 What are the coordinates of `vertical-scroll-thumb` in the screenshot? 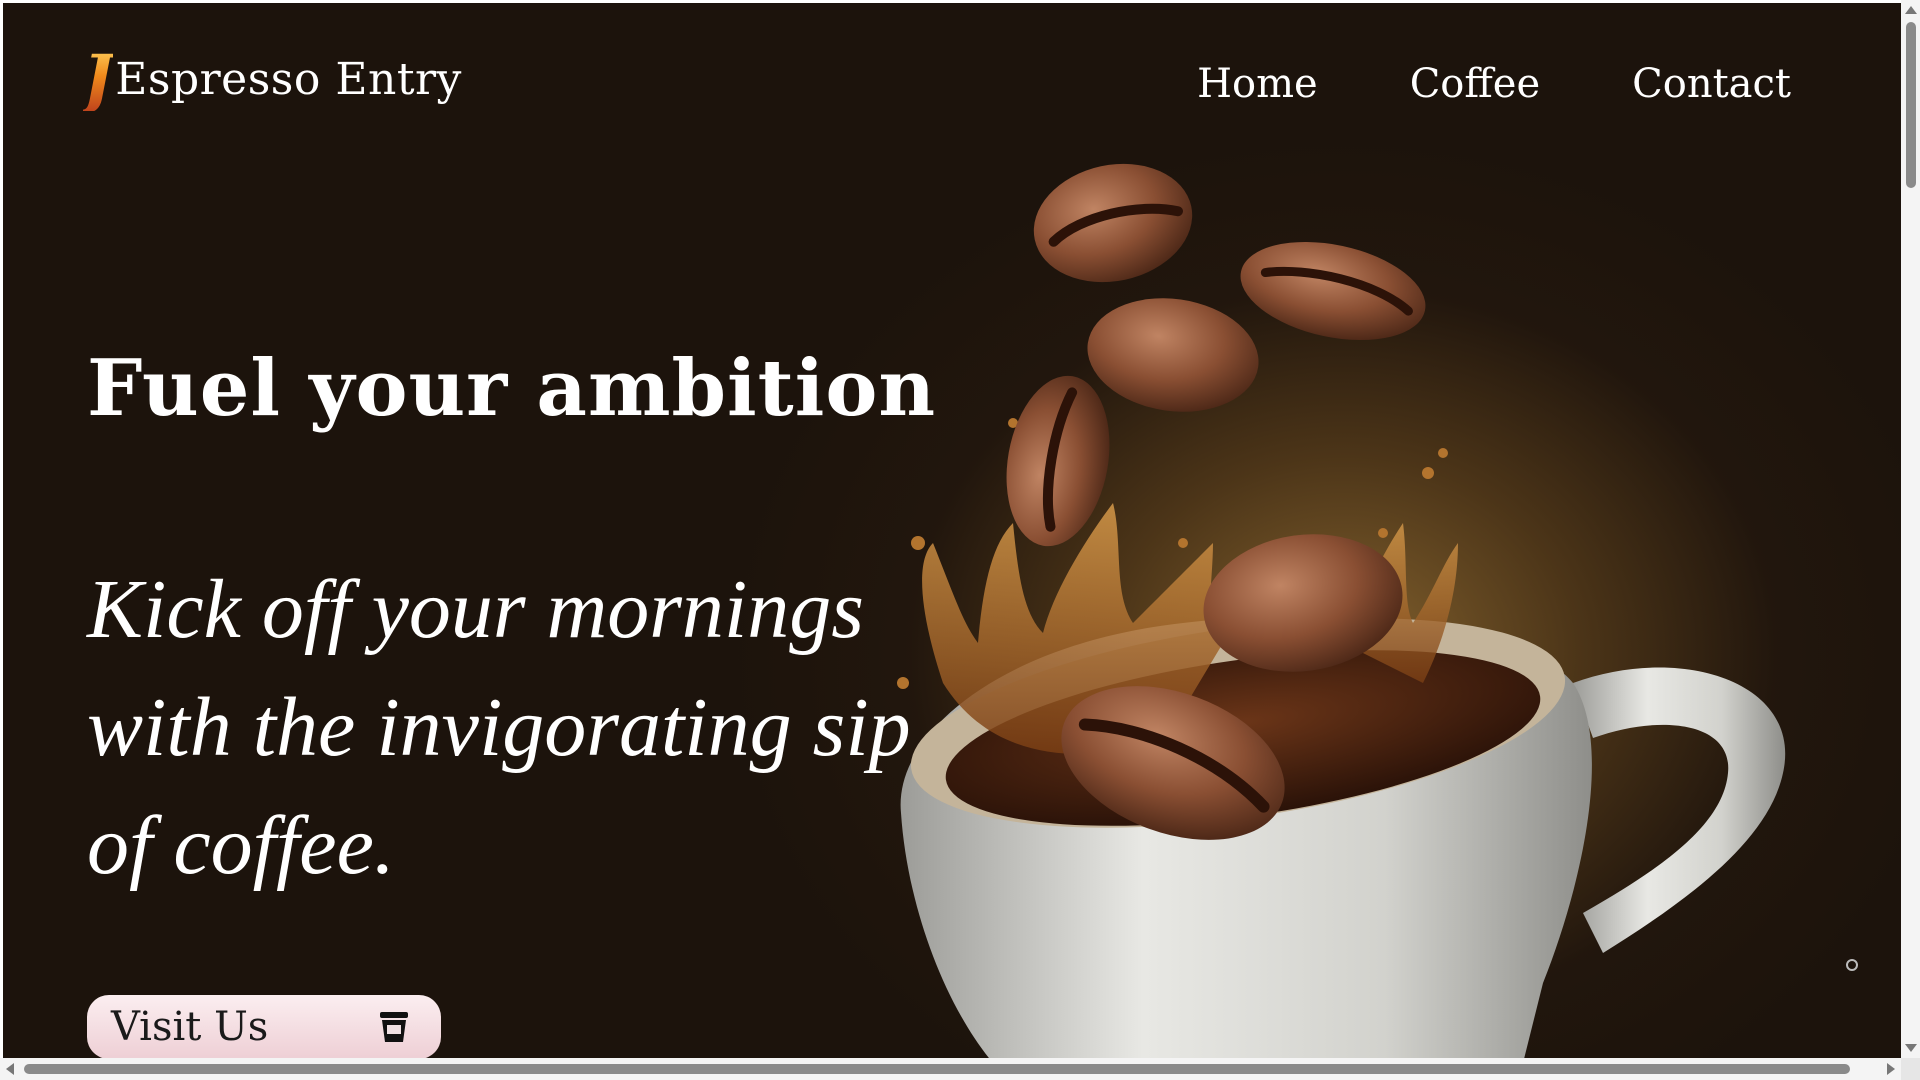 It's located at (1911, 105).